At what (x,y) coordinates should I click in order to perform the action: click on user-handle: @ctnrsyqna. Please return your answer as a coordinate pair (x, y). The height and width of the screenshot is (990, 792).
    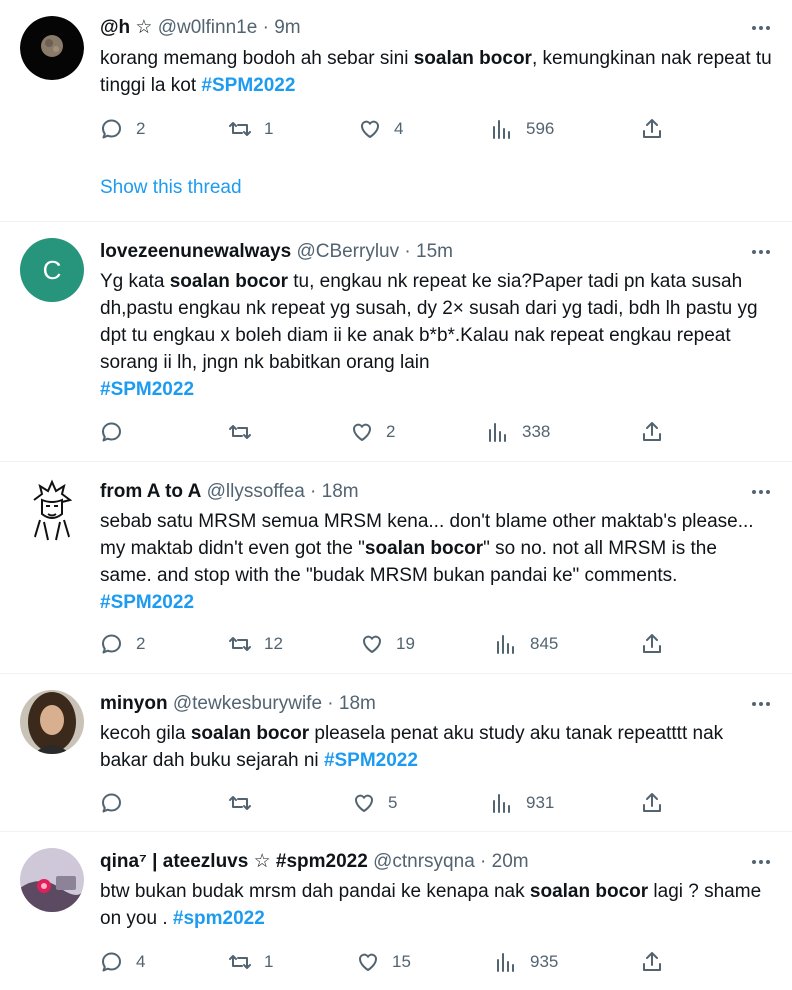
    Looking at the image, I should click on (424, 861).